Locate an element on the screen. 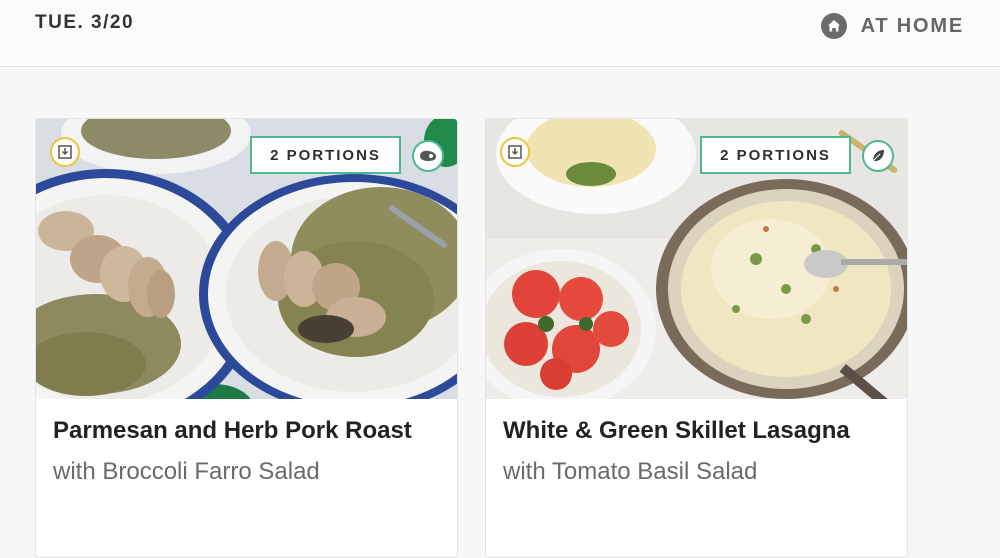 The image size is (1000, 558). location-toggle: AT HOME is located at coordinates (892, 26).